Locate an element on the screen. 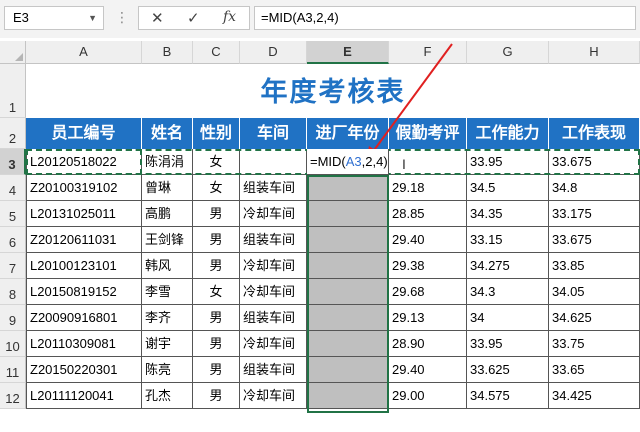 This screenshot has height=432, width=640. red-arrow-icon is located at coordinates (409, 102).